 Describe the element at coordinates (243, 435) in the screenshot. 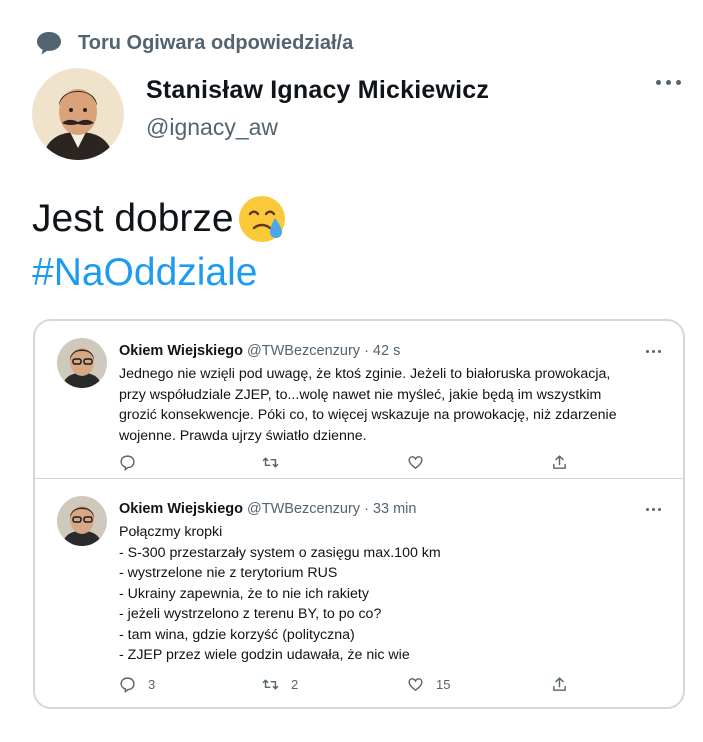

I see `text-line: wojenne. Prawda ujrzy światło dzienne.` at that location.